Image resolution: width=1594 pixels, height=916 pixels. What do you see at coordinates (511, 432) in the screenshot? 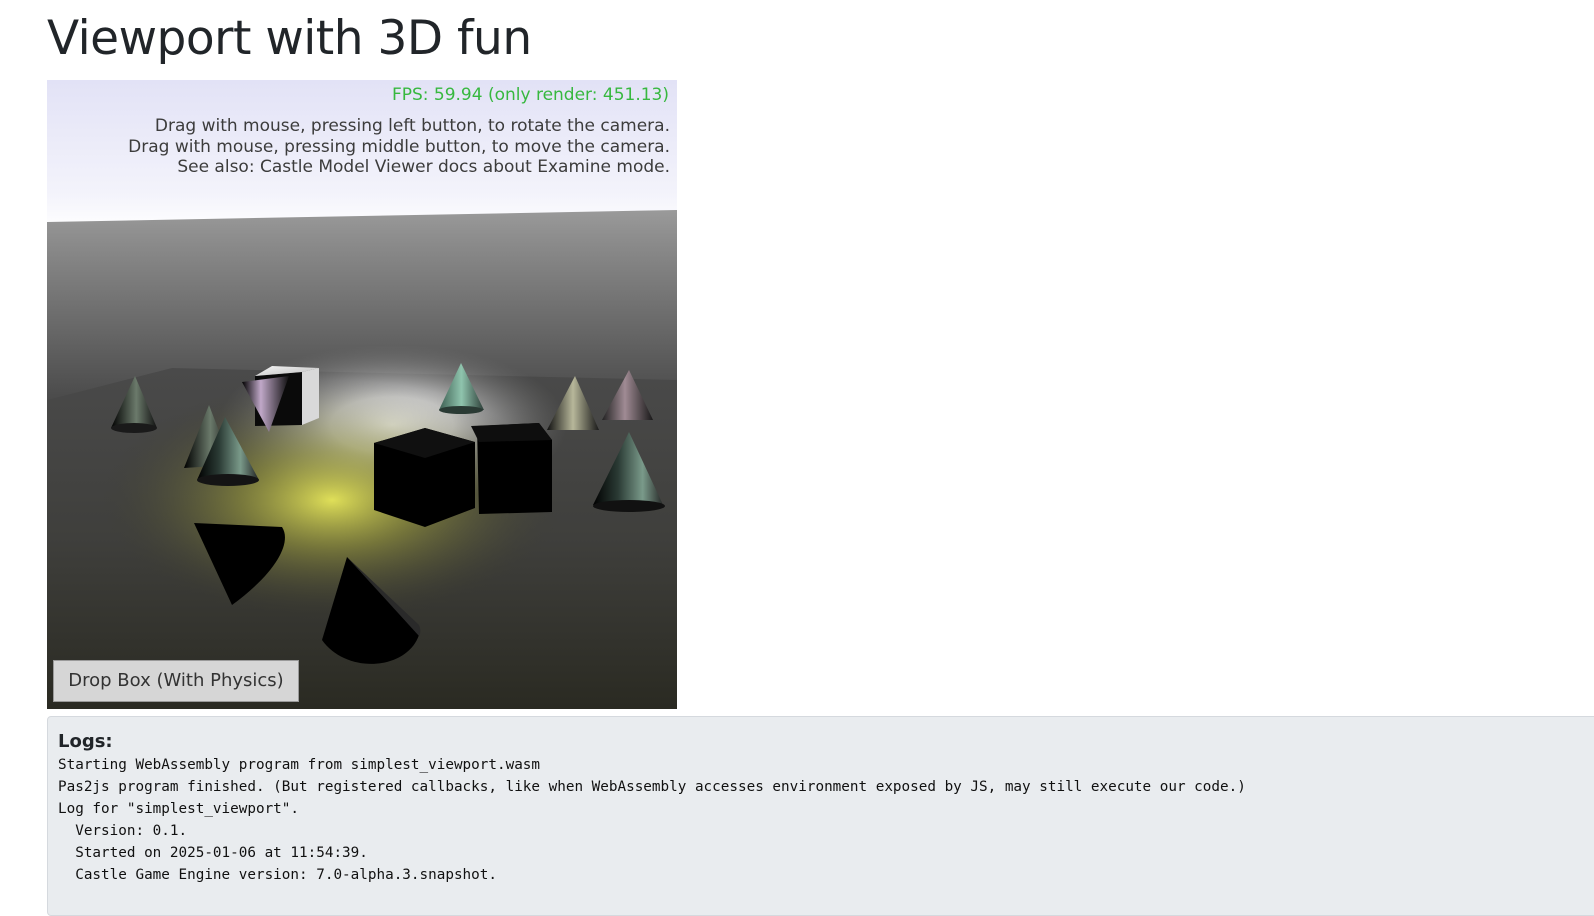
I see `center-box-right-top` at bounding box center [511, 432].